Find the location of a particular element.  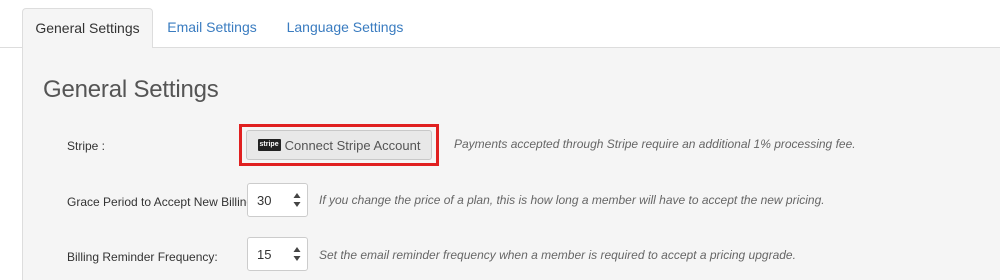

stripe-label: Stripe : is located at coordinates (86, 146).